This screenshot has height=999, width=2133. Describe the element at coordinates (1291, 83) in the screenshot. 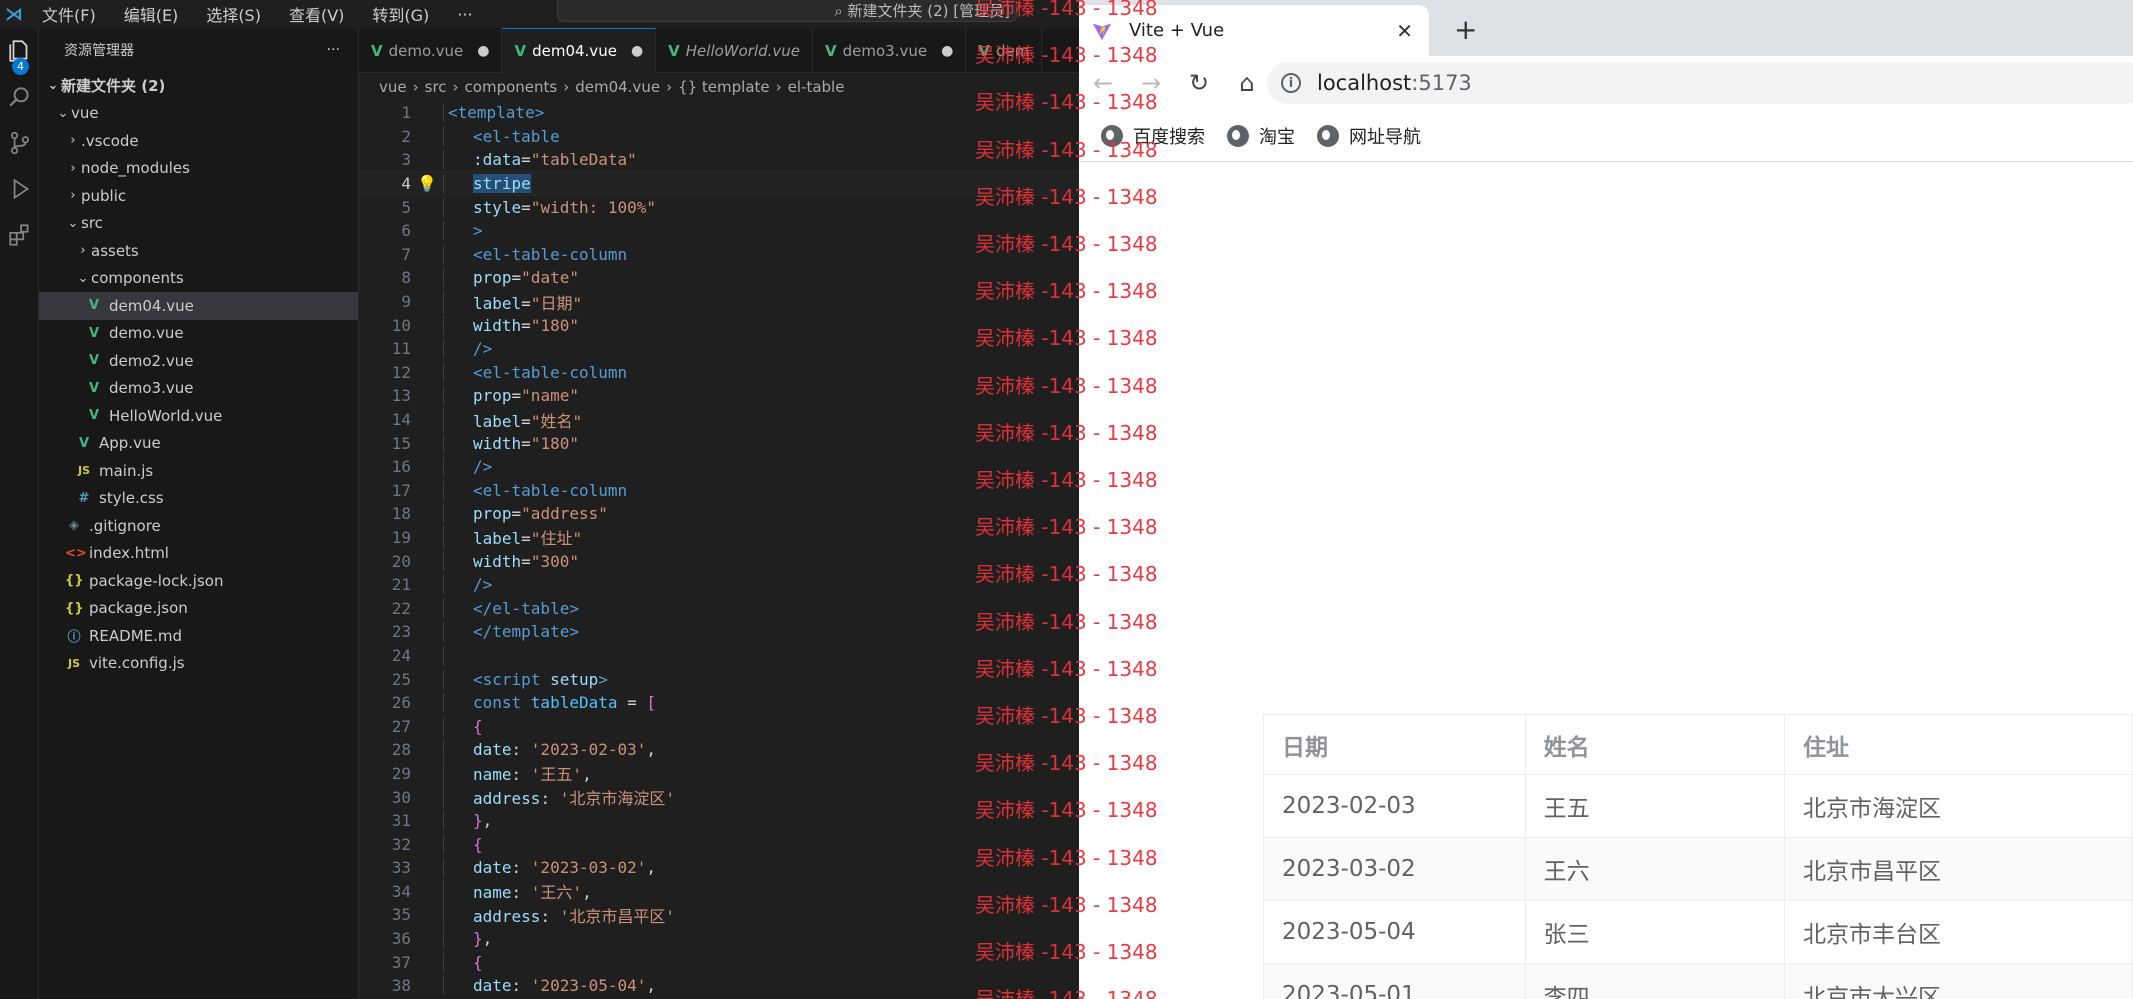

I see `site-info-icon: i` at that location.